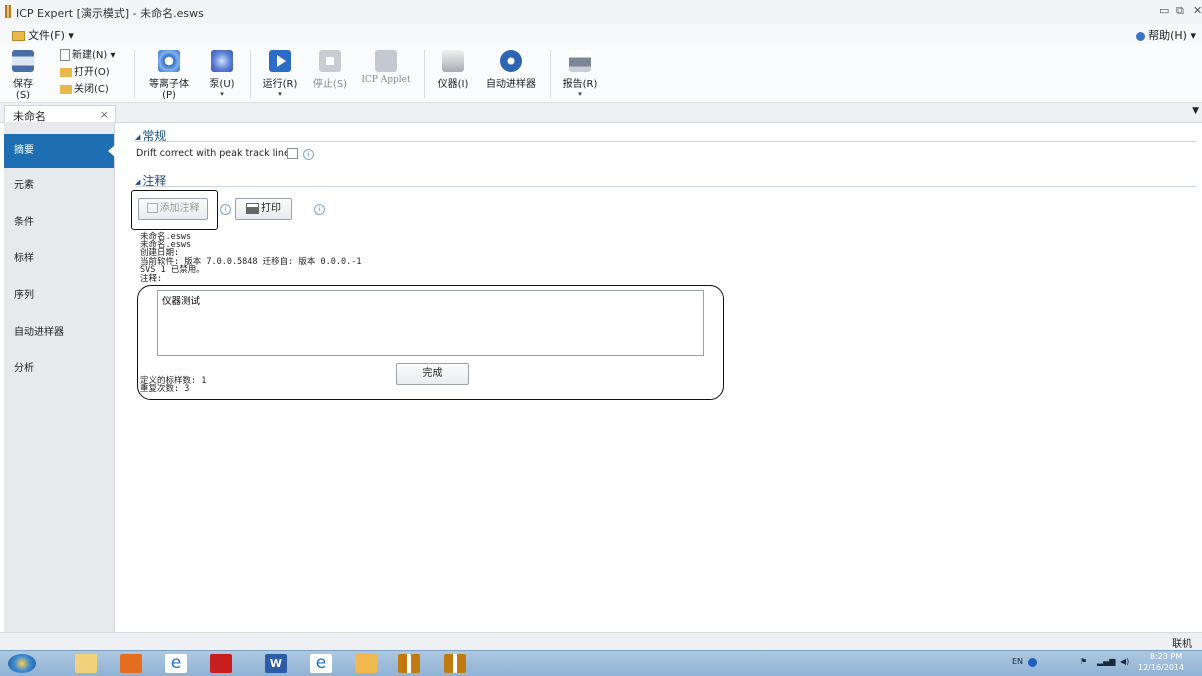  What do you see at coordinates (59, 296) in the screenshot?
I see `sidebar-item-sequence: 序列` at bounding box center [59, 296].